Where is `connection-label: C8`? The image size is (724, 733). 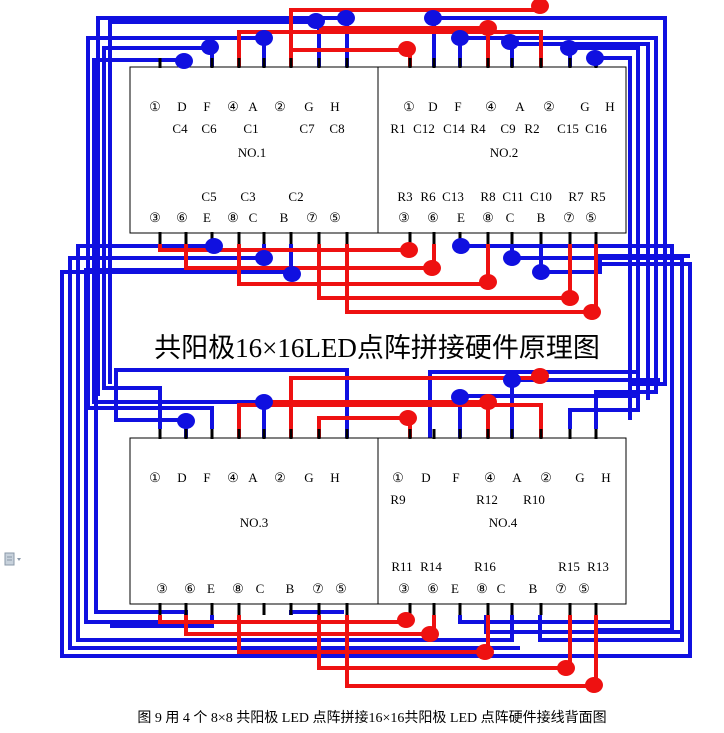
connection-label: C8 is located at coordinates (336, 128).